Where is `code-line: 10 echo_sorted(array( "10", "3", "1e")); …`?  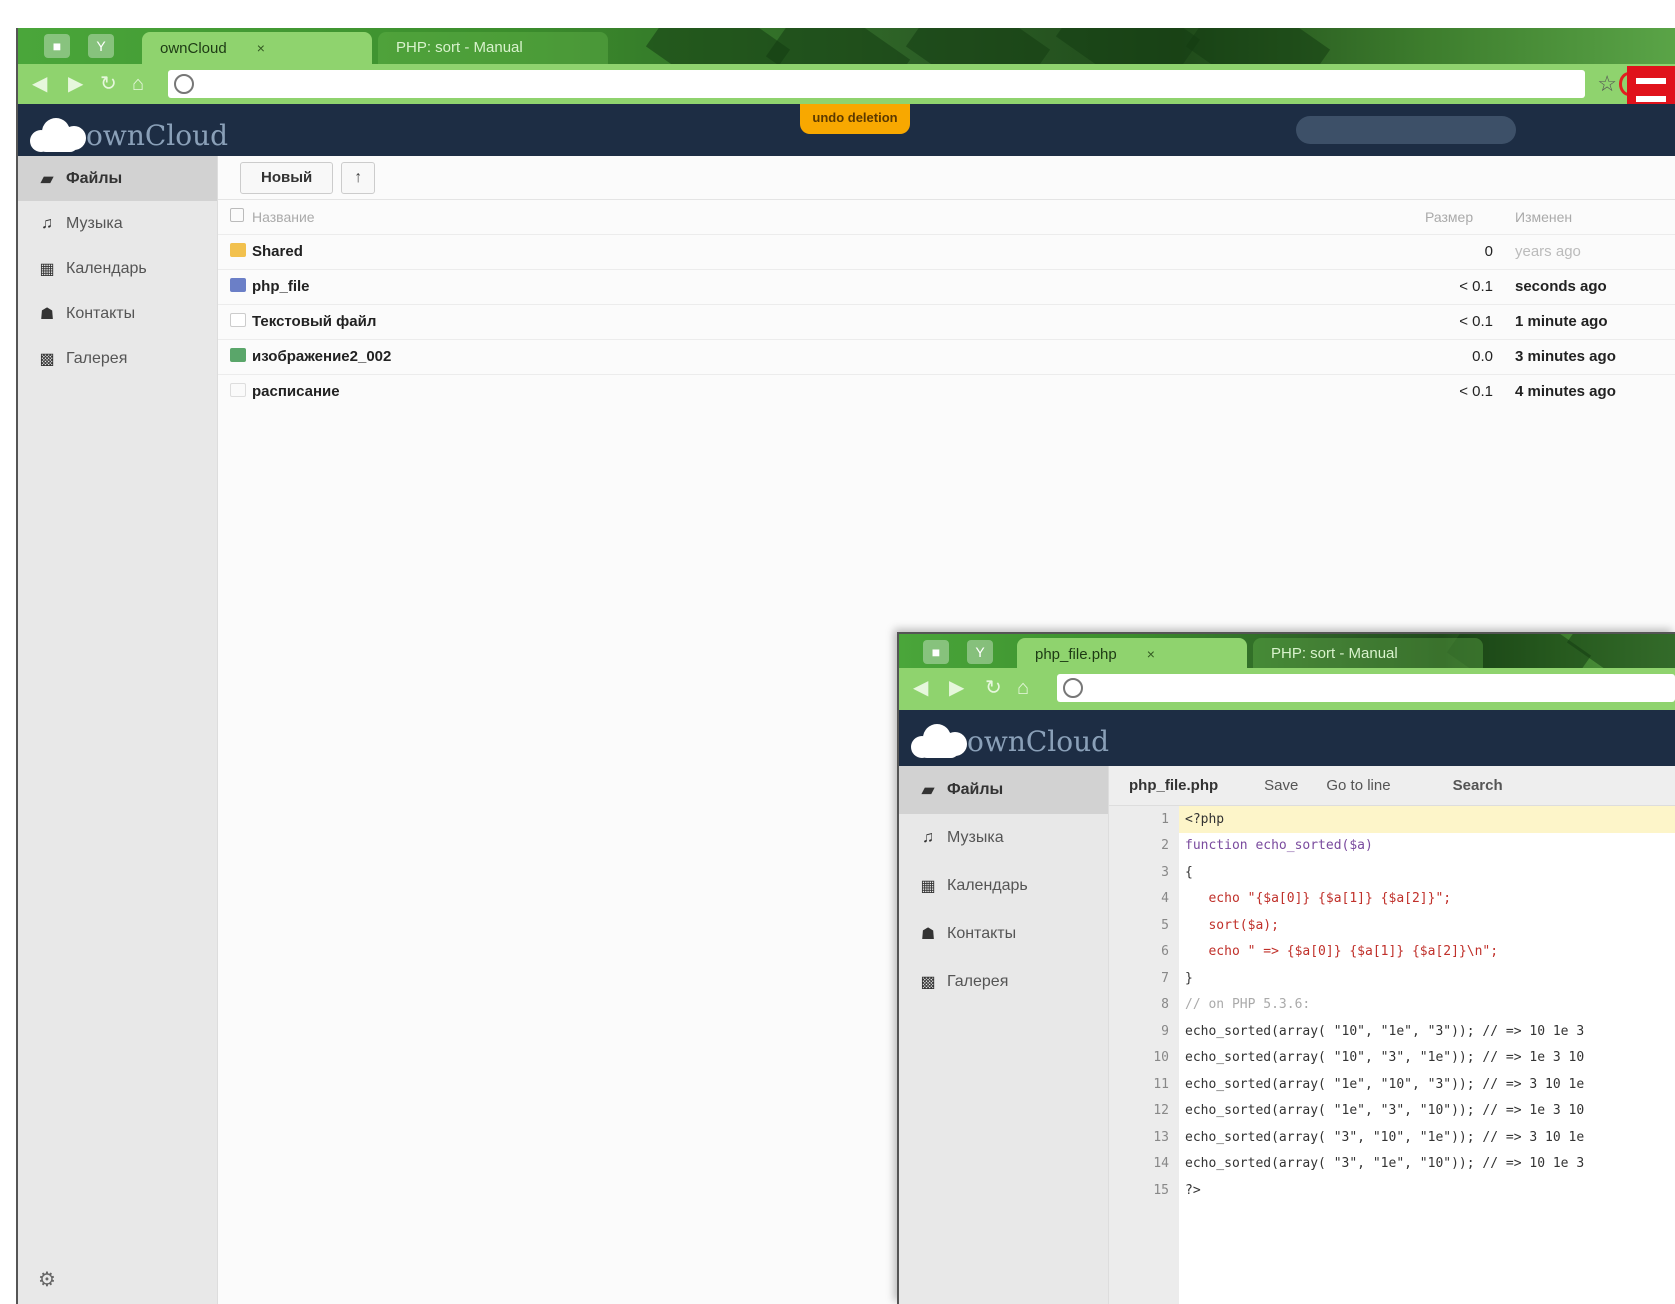 code-line: 10 echo_sorted(array( "10", "3", "1e")); … is located at coordinates (1414, 1058).